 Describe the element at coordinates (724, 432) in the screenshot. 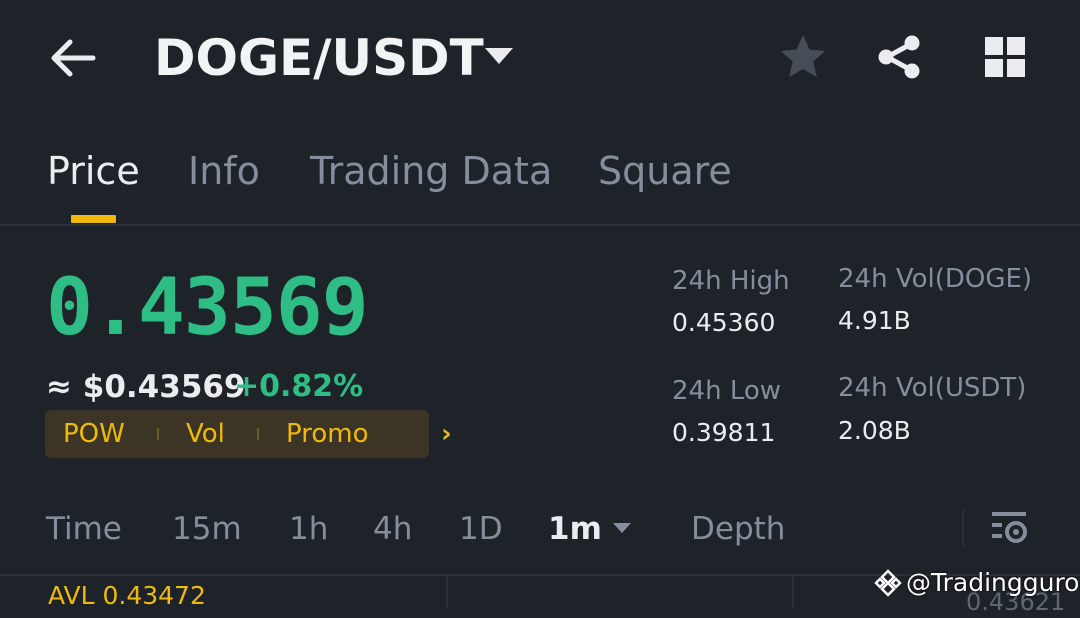

I see `low-value: 0.39811` at that location.